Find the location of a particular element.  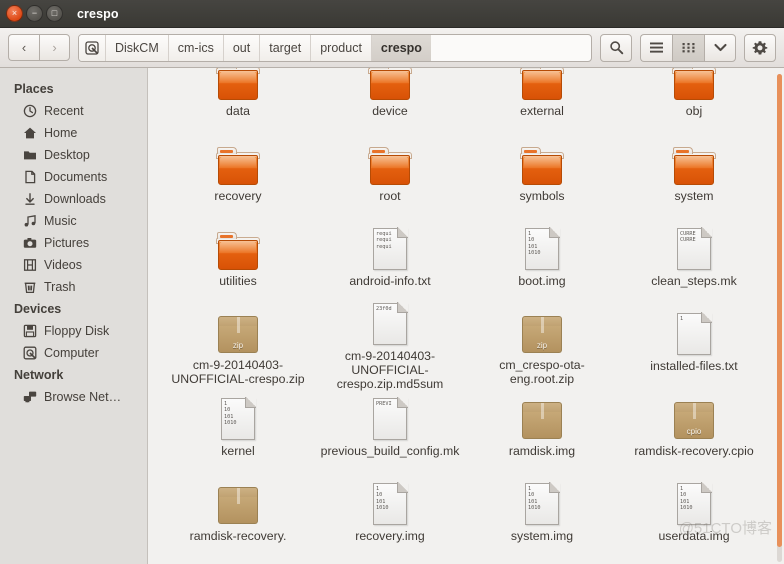

close-button: × is located at coordinates (14, 13).